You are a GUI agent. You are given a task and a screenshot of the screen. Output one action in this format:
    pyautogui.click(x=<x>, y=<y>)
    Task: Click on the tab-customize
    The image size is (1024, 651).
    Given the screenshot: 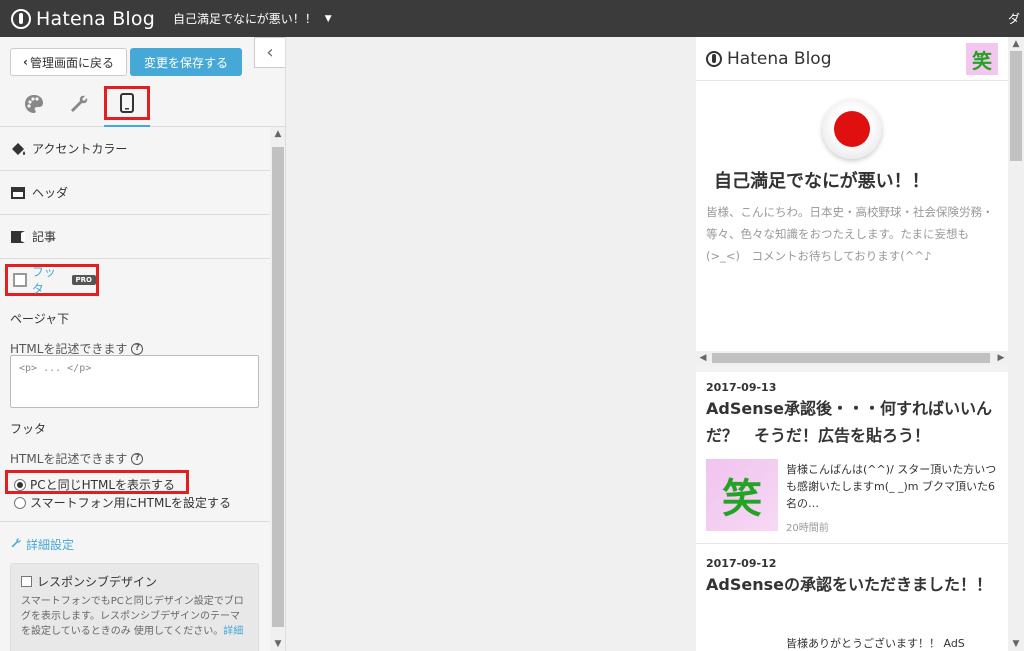 What is the action you would take?
    pyautogui.click(x=79, y=104)
    